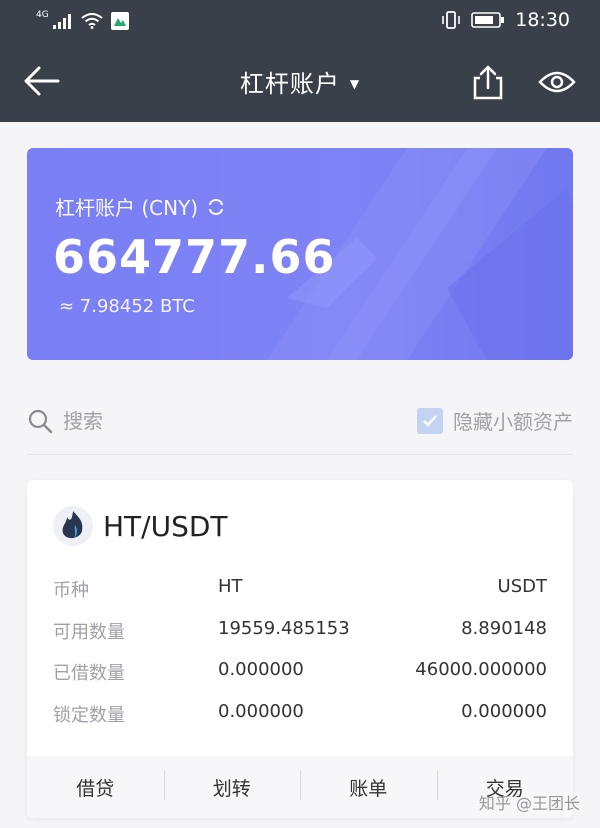  Describe the element at coordinates (216, 206) in the screenshot. I see `swap-currency-icon` at that location.